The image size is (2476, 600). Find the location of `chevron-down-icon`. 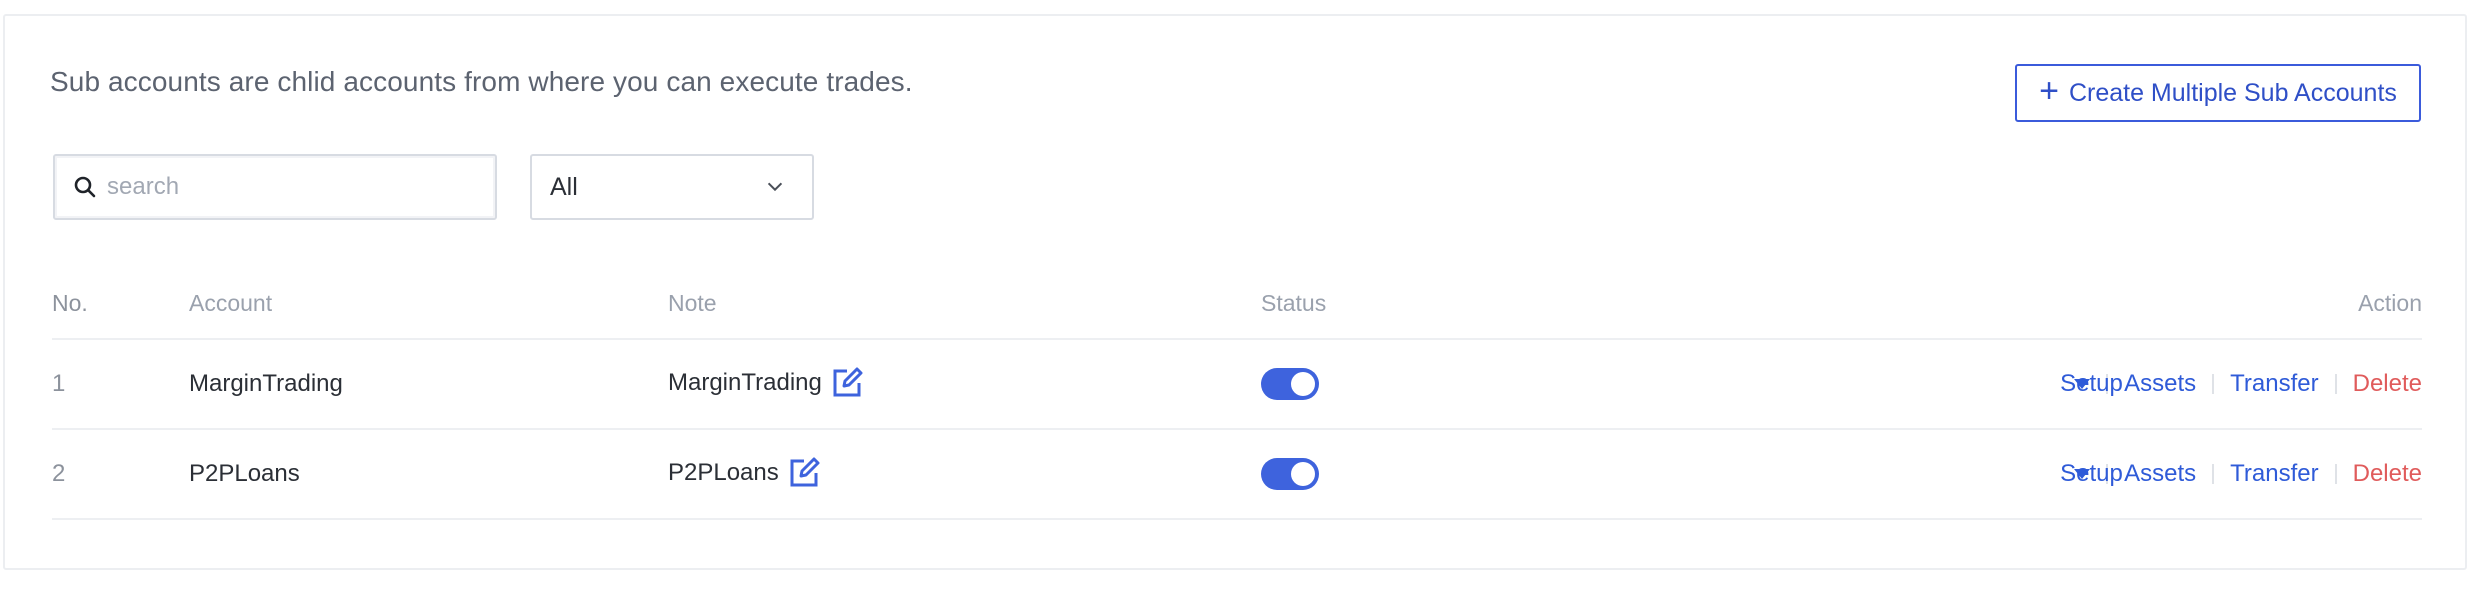

chevron-down-icon is located at coordinates (775, 187).